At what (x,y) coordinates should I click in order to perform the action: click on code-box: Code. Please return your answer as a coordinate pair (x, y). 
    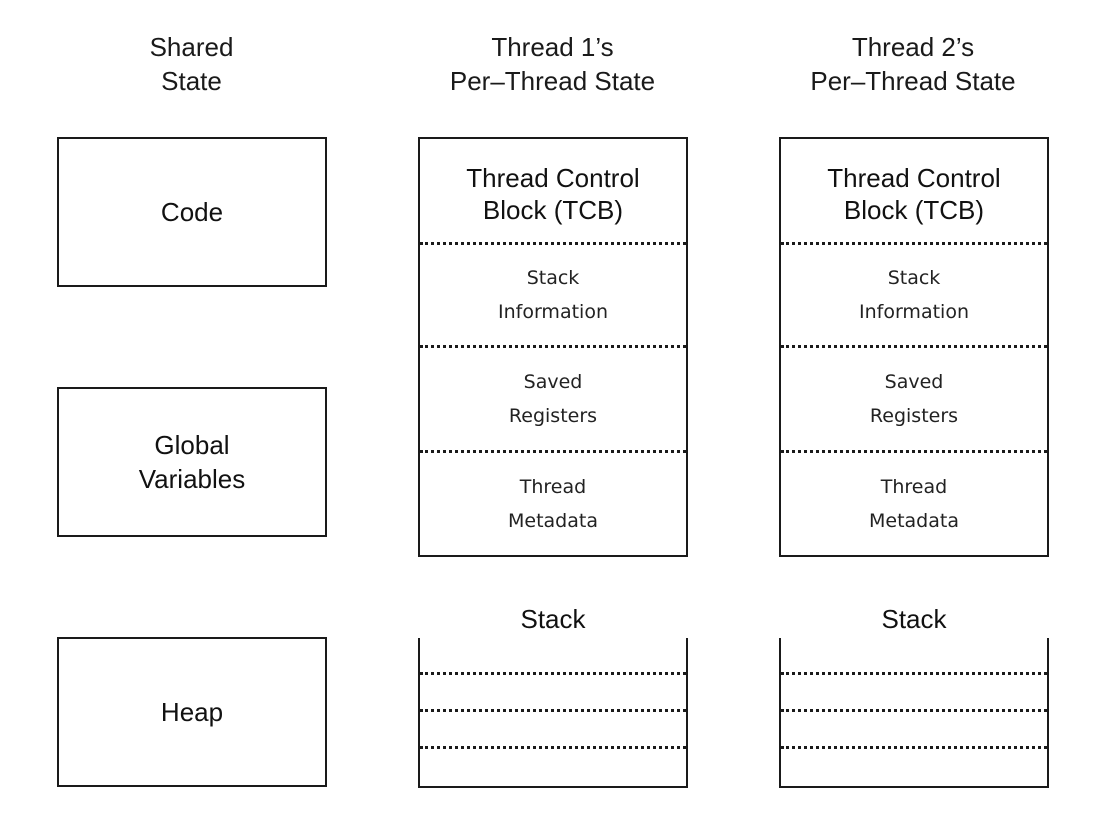
    Looking at the image, I should click on (192, 212).